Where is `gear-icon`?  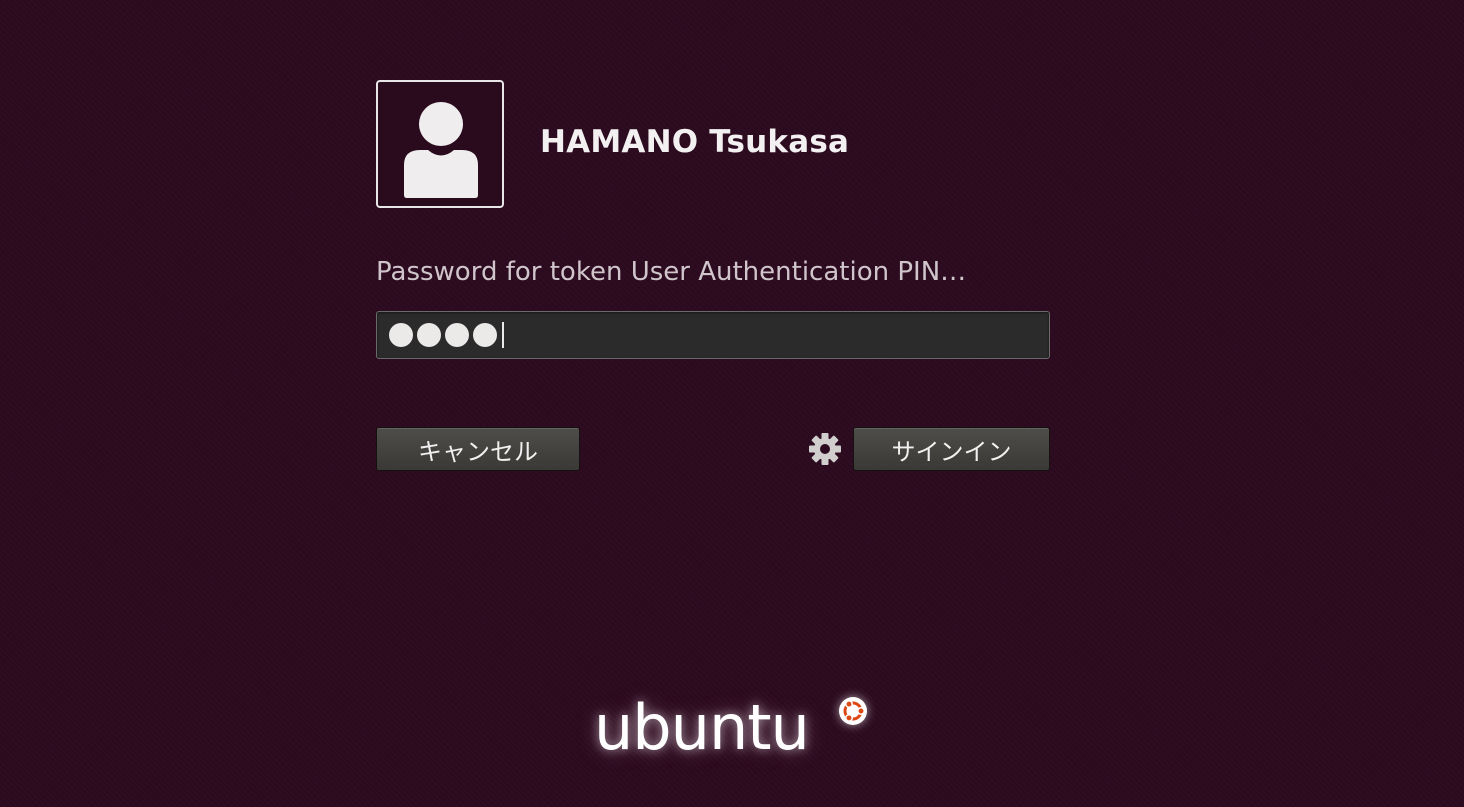 gear-icon is located at coordinates (825, 449).